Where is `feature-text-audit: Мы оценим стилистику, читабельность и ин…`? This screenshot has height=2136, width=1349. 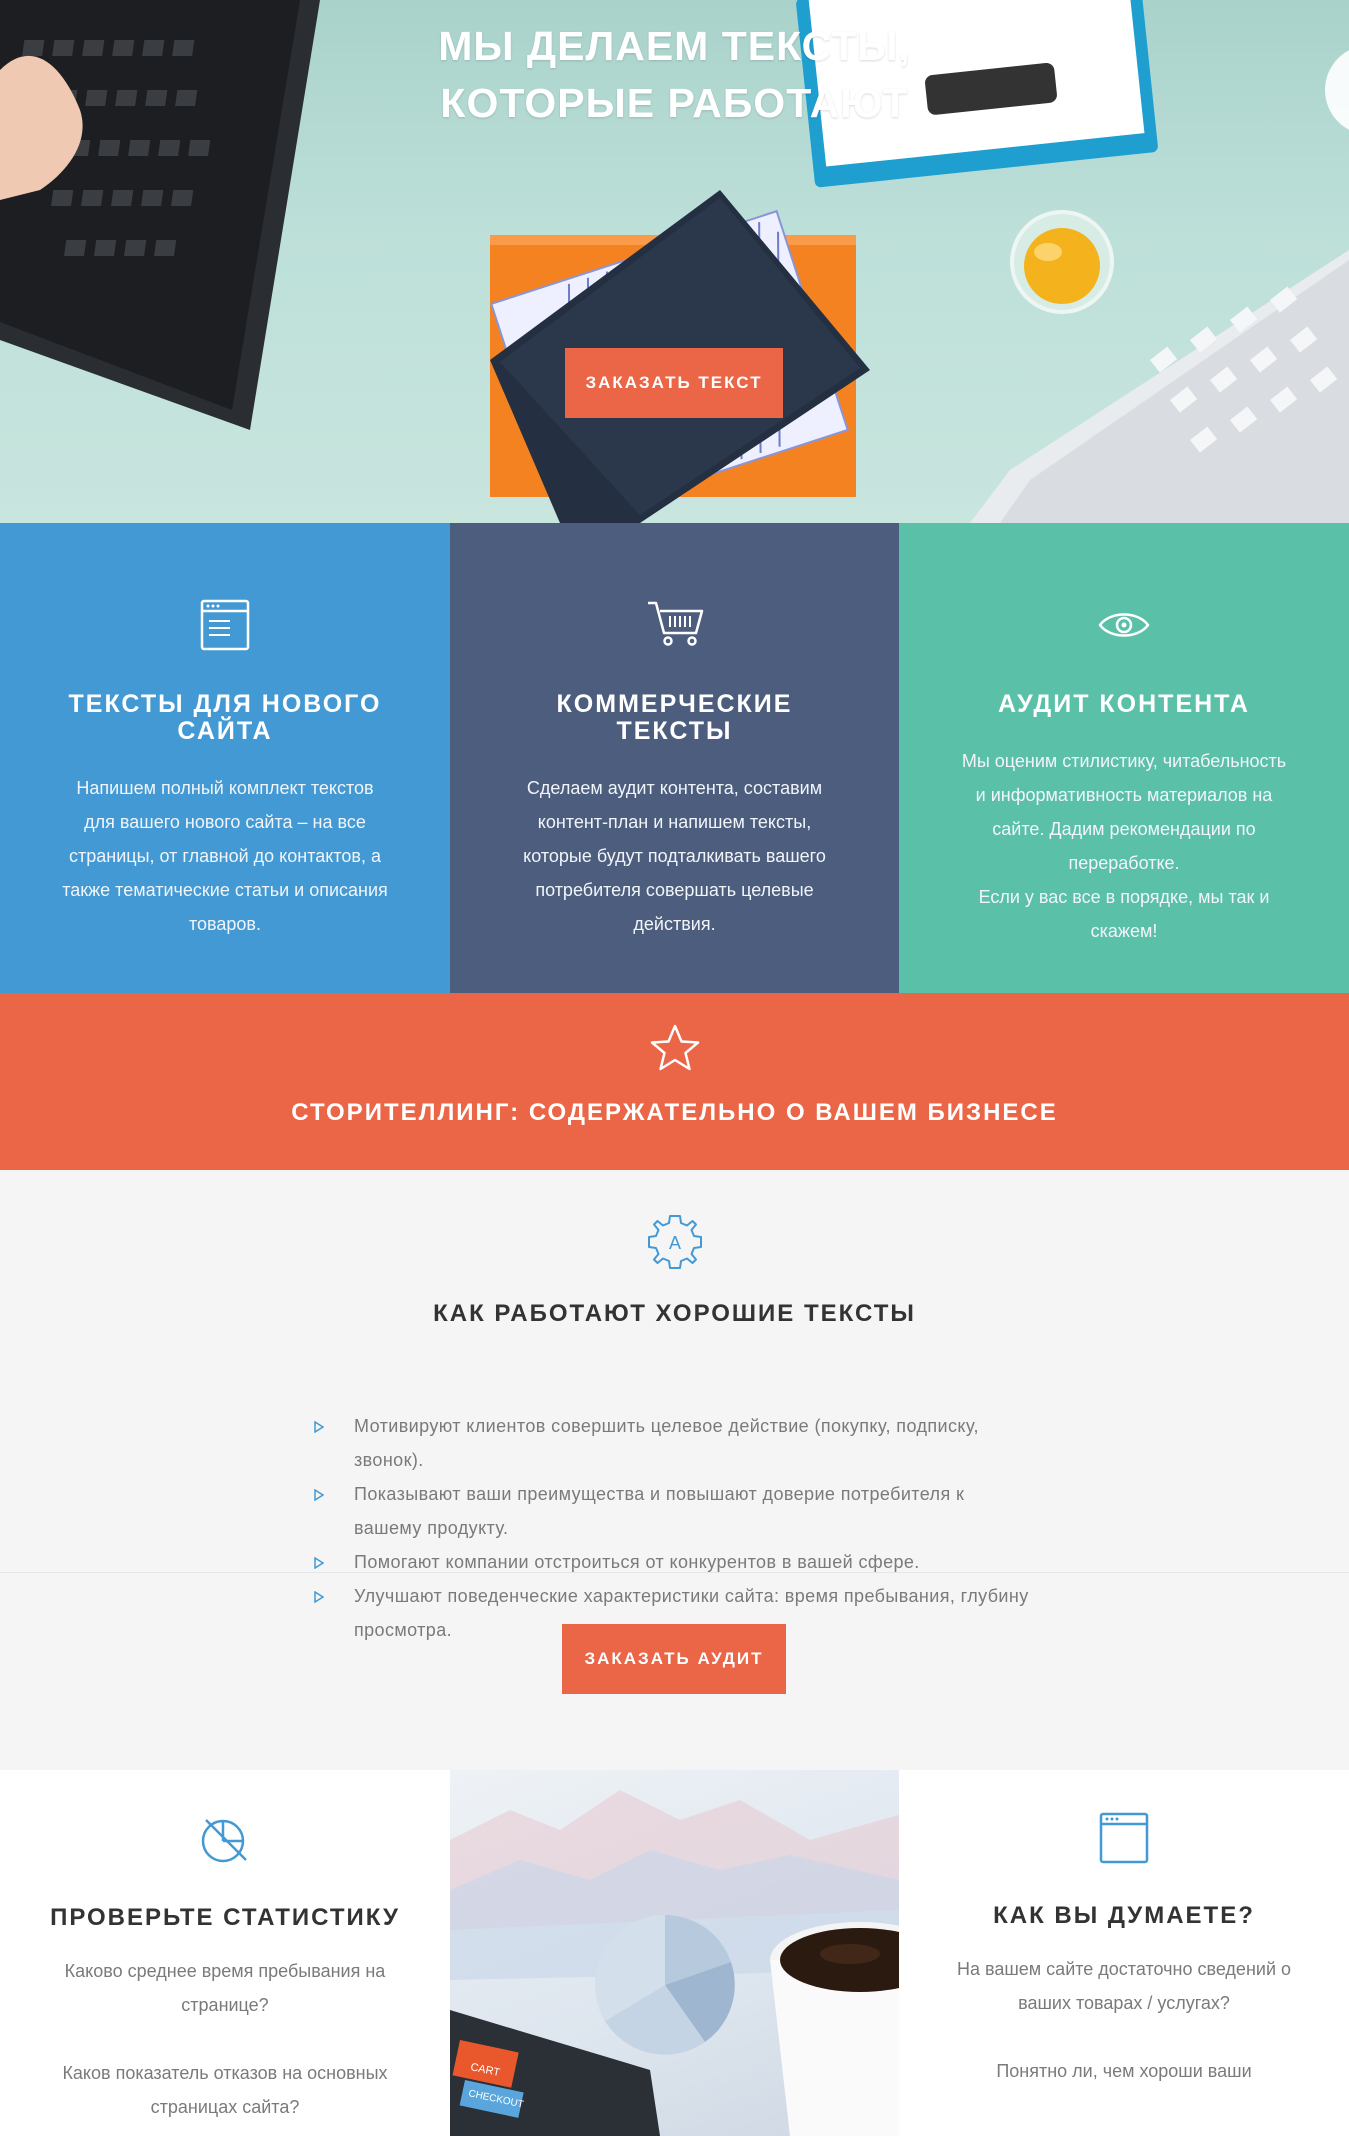
feature-text-audit: Мы оценим стилистику, читабельность и ин… is located at coordinates (1124, 846).